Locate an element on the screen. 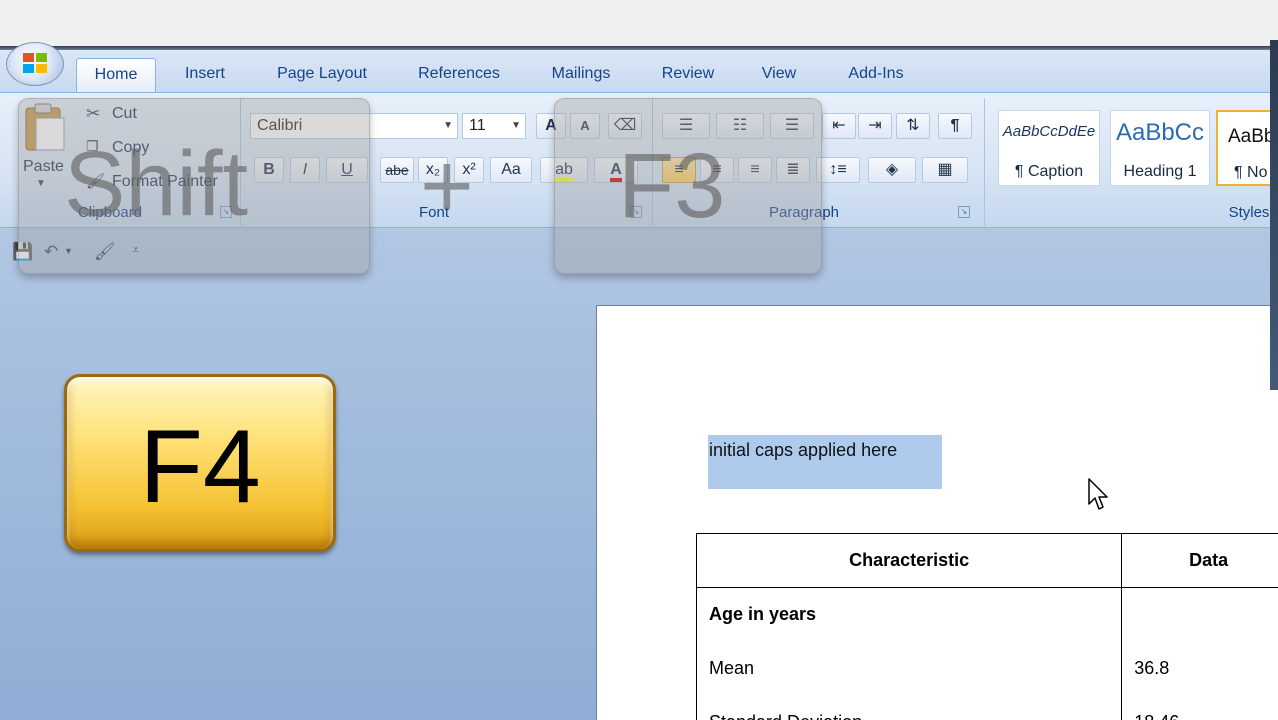 This screenshot has width=1278, height=720. f4-key-label: F4 is located at coordinates (200, 467).